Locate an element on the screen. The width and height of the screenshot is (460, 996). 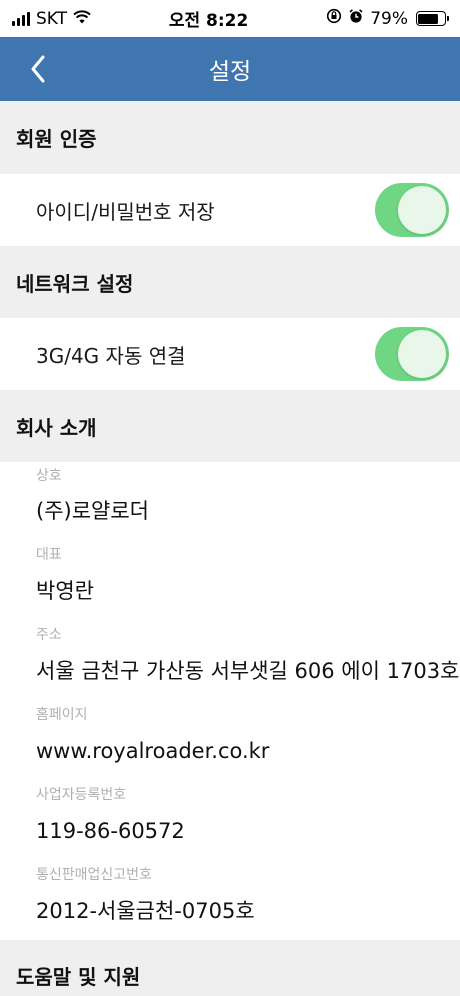
company-name-value: (주)로얄로더 is located at coordinates (92, 511).